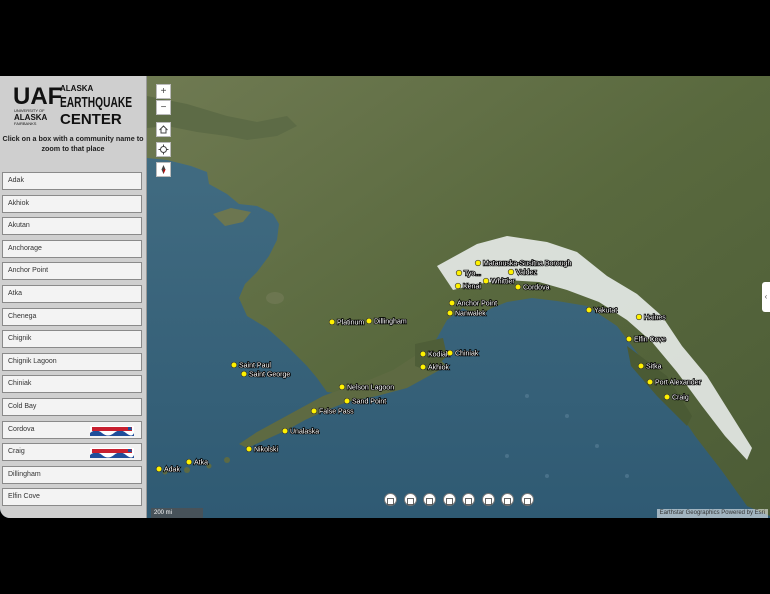 This screenshot has height=594, width=770. I want to click on place-label: Elfin Cove, so click(650, 340).